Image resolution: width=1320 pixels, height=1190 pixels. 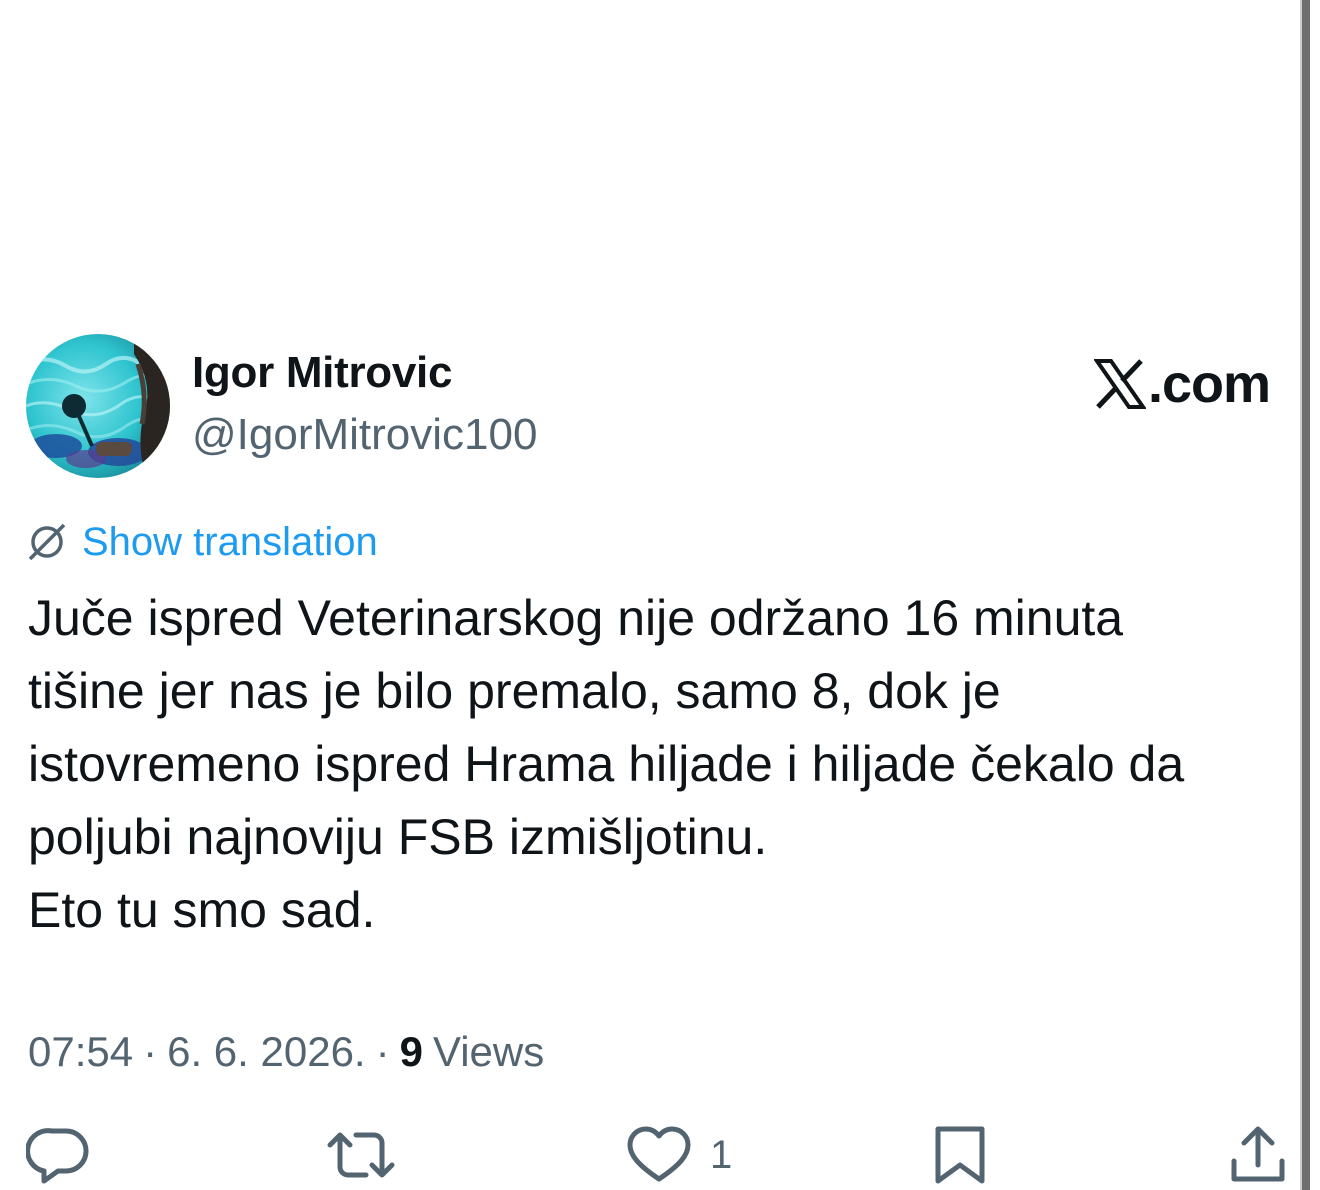 I want to click on views-count: 9, so click(x=411, y=1052).